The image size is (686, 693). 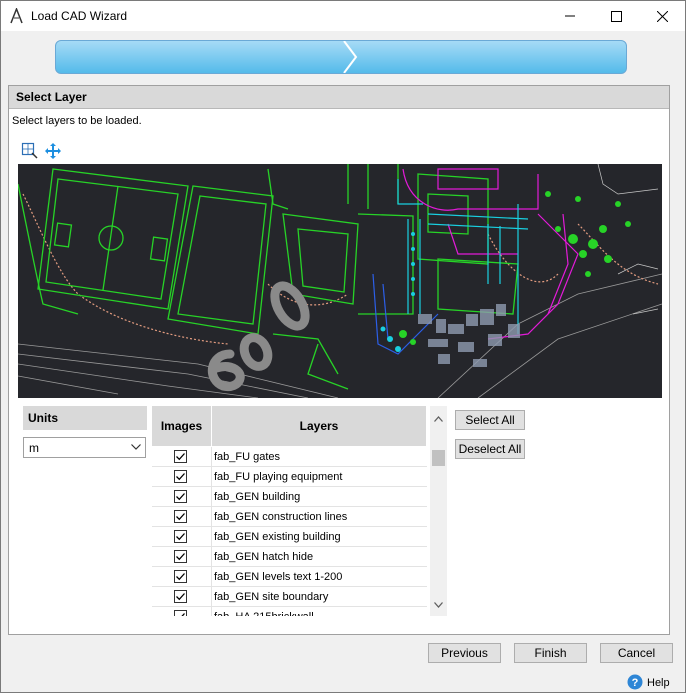 I want to click on zoom-window-icon, so click(x=30, y=151).